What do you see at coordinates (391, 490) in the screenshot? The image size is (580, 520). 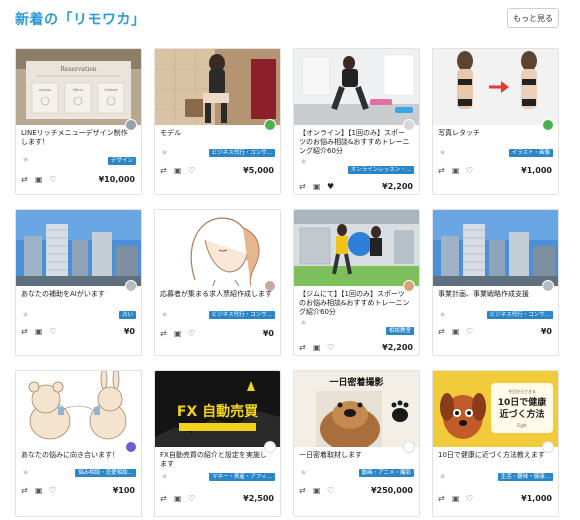 I see `price: ¥250,000` at bounding box center [391, 490].